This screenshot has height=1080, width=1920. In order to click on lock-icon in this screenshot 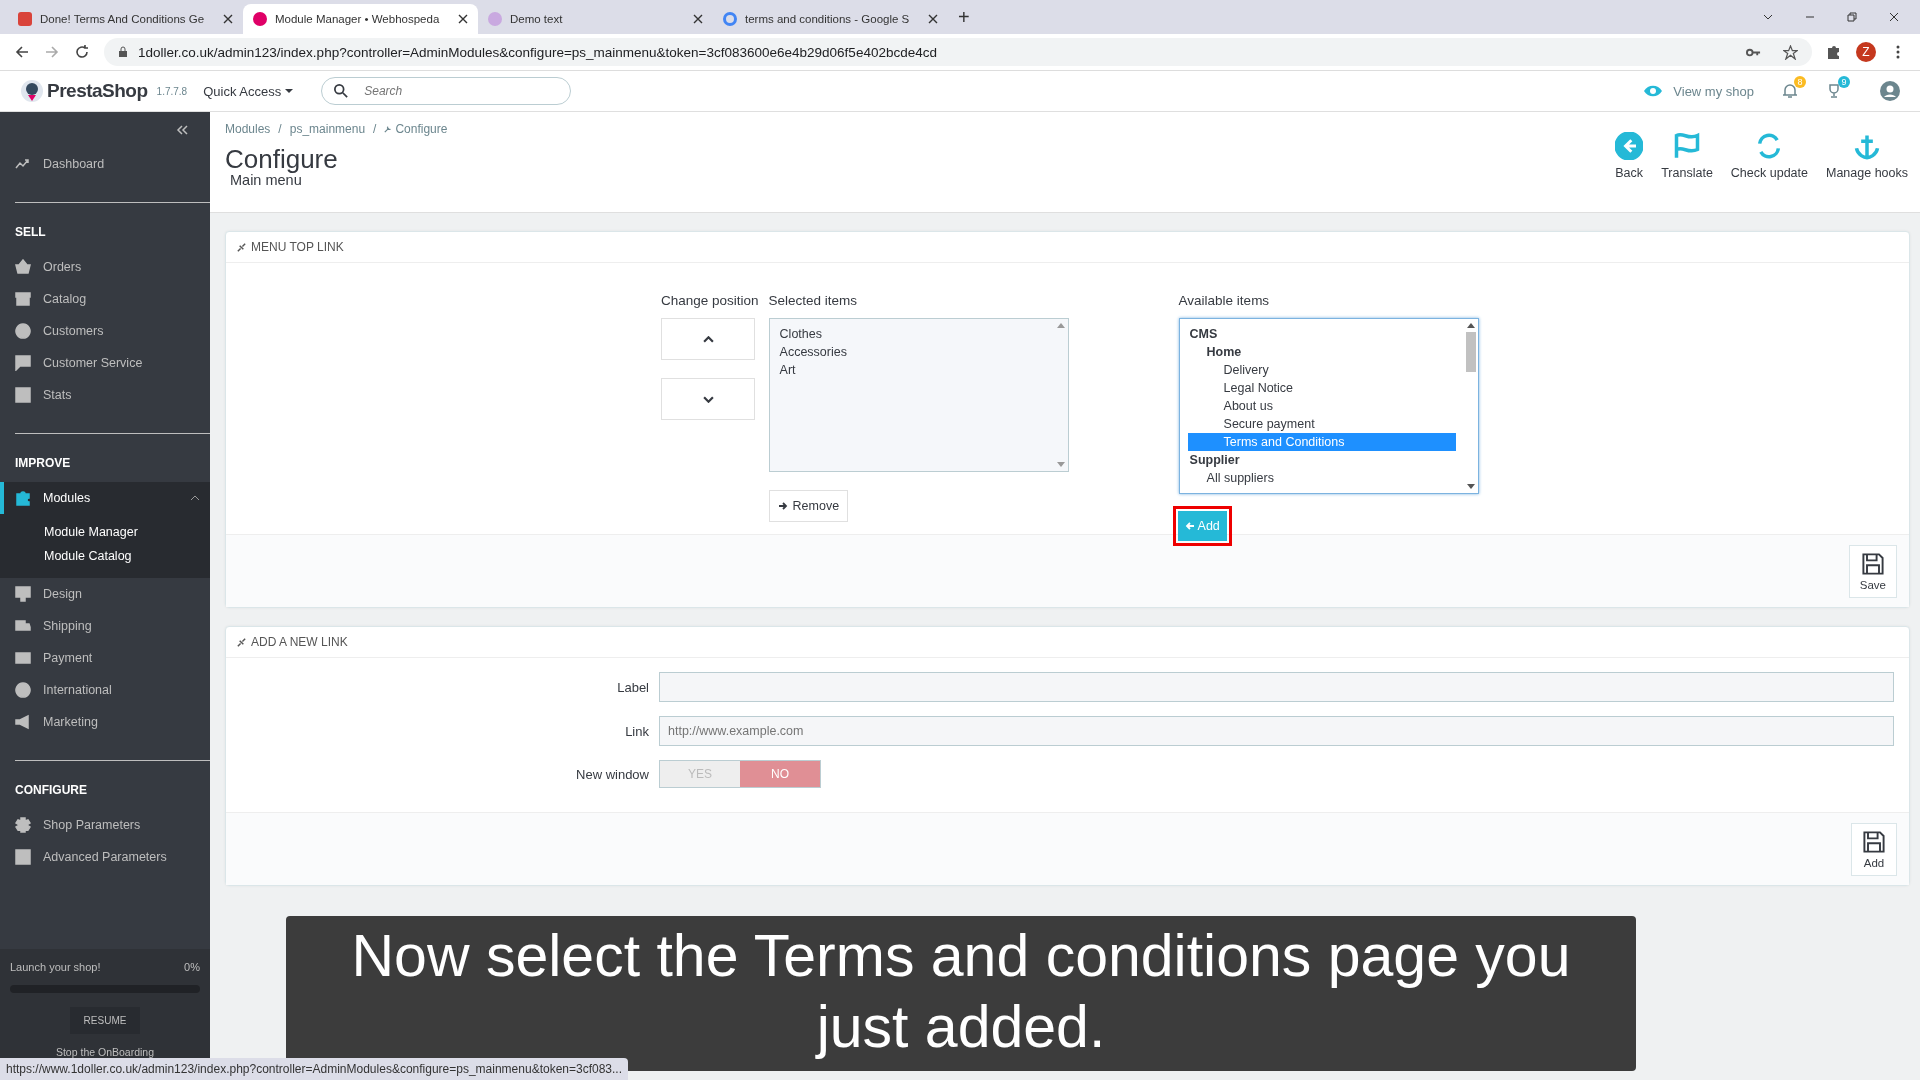, I will do `click(123, 52)`.